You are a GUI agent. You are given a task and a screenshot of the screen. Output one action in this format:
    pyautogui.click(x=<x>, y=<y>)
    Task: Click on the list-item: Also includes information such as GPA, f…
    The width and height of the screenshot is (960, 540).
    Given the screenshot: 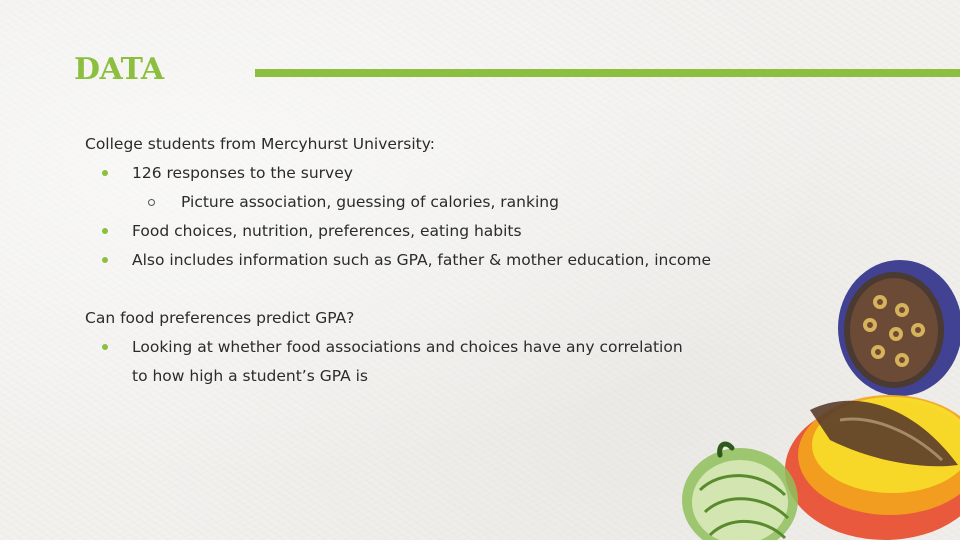 What is the action you would take?
    pyautogui.click(x=405, y=260)
    